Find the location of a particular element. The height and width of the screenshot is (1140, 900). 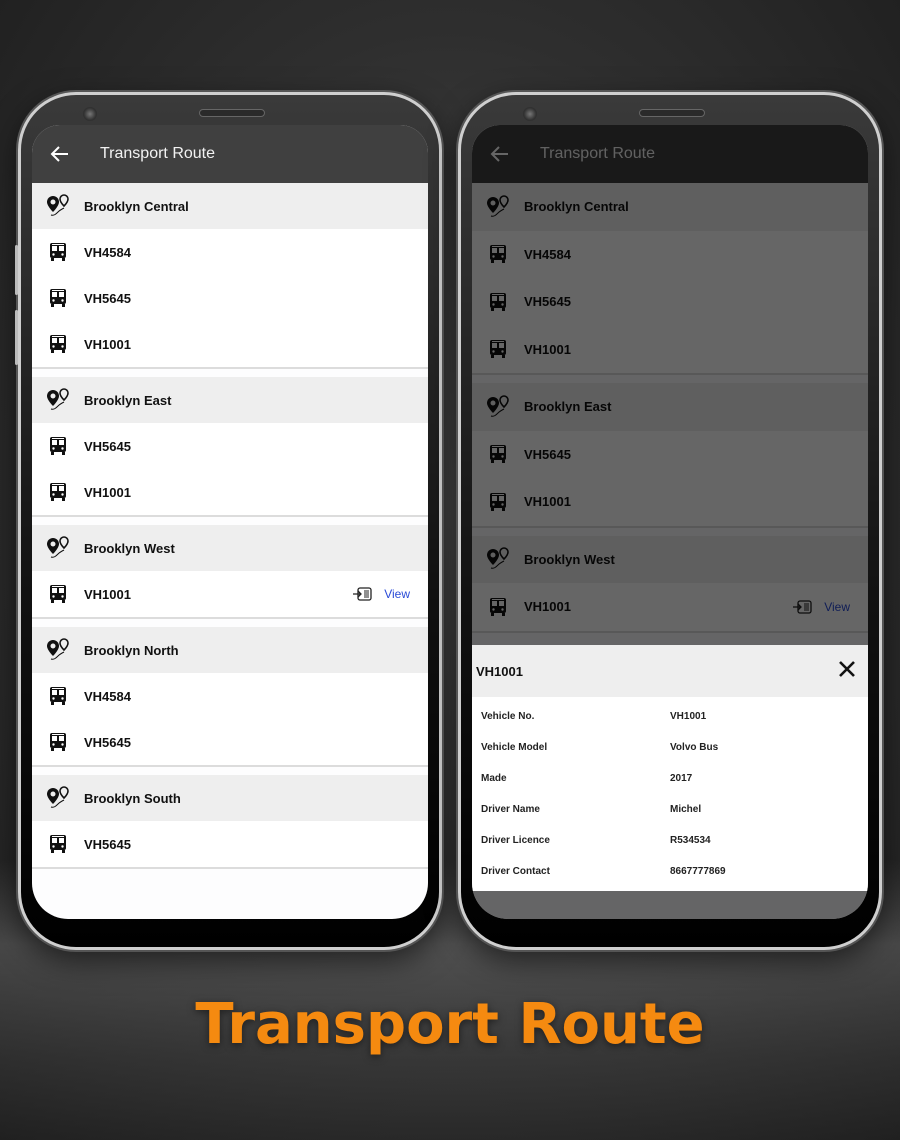

back-button is located at coordinates (60, 154).